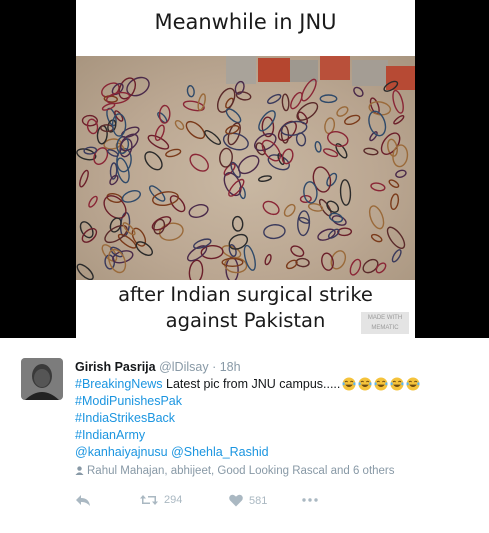  I want to click on like-button: 581, so click(248, 500).